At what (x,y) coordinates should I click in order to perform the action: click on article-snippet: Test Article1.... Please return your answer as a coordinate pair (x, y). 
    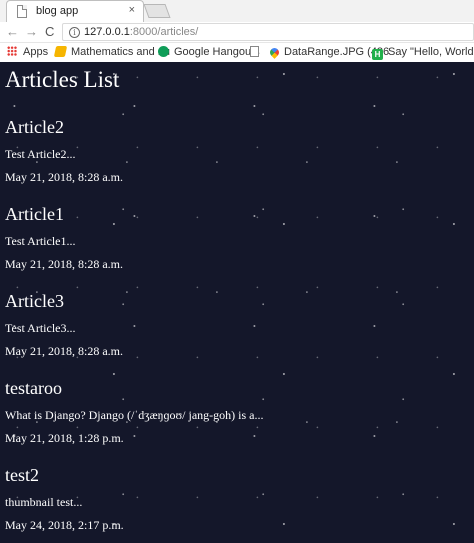
    Looking at the image, I should click on (40, 241).